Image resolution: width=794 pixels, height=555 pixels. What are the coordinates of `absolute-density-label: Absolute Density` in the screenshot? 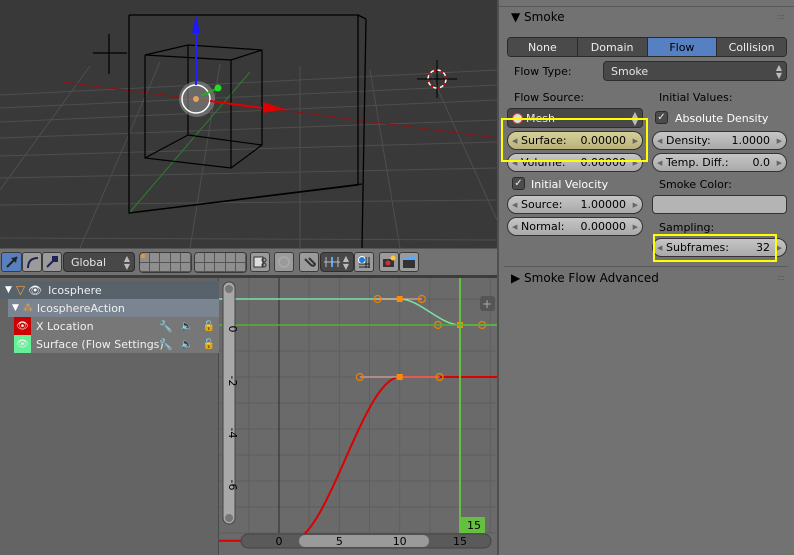 It's located at (721, 118).